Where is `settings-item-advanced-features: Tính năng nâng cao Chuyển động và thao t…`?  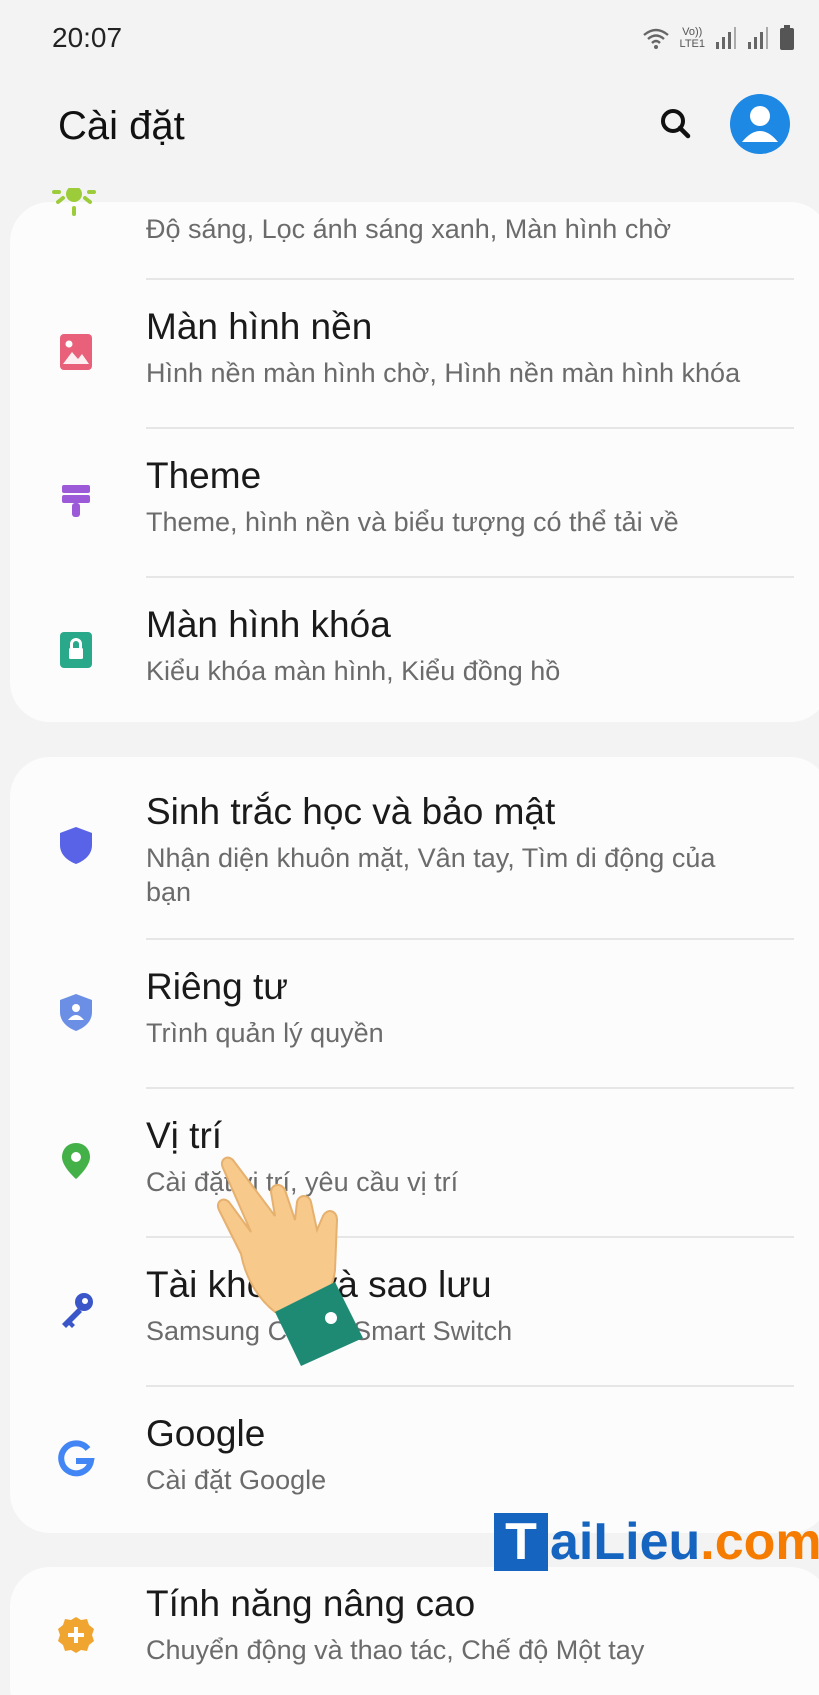 settings-item-advanced-features: Tính năng nâng cao Chuyển động và thao t… is located at coordinates (414, 1631).